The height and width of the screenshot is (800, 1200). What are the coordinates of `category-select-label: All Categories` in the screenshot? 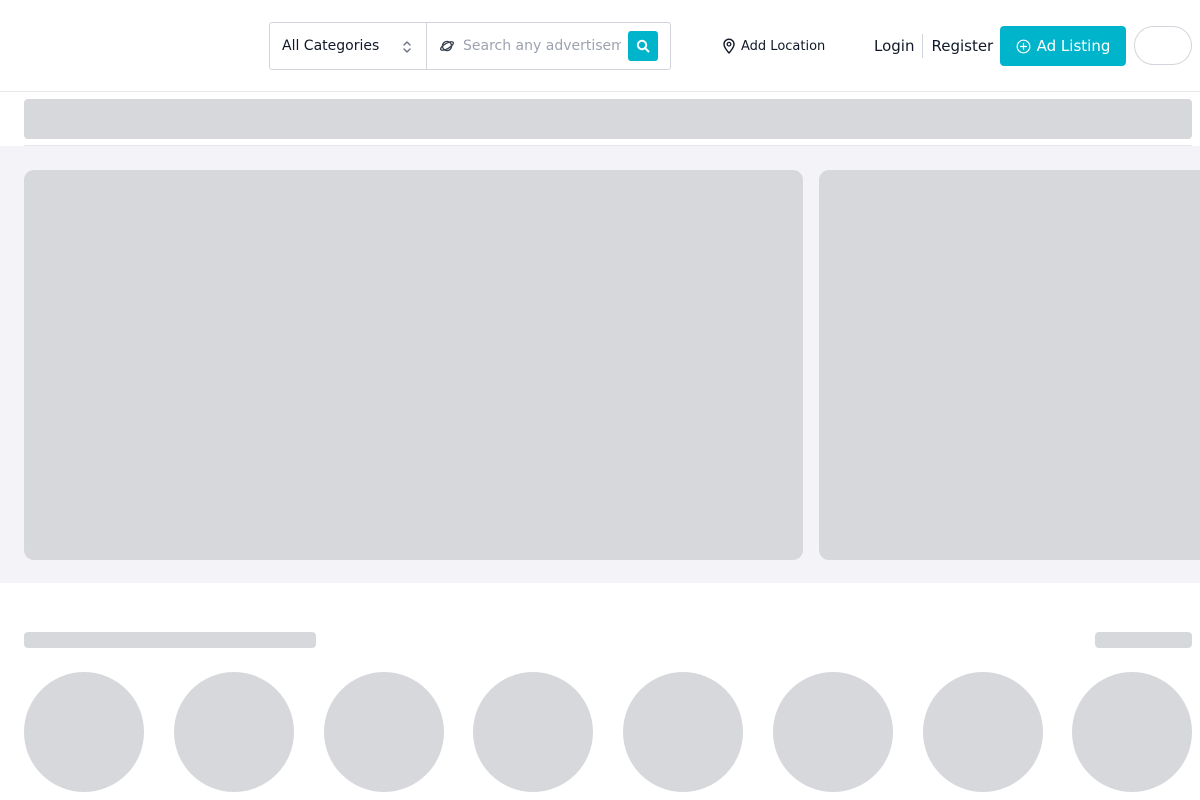 It's located at (331, 46).